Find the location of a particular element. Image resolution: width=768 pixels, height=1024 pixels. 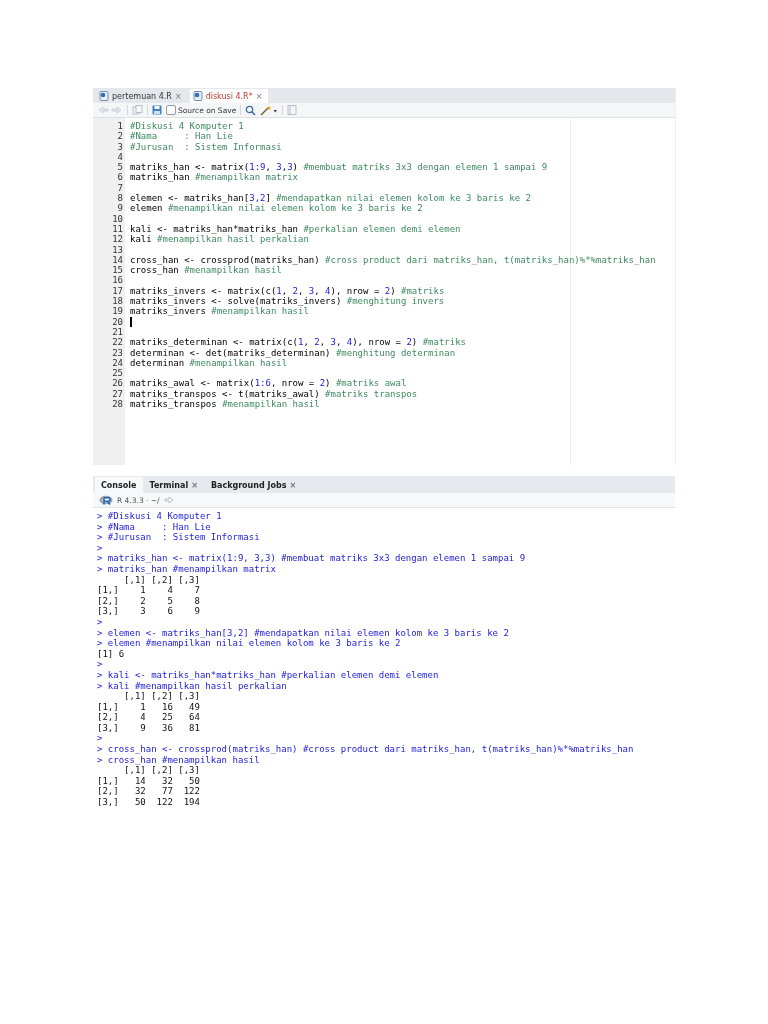

wand-icon is located at coordinates (269, 110).